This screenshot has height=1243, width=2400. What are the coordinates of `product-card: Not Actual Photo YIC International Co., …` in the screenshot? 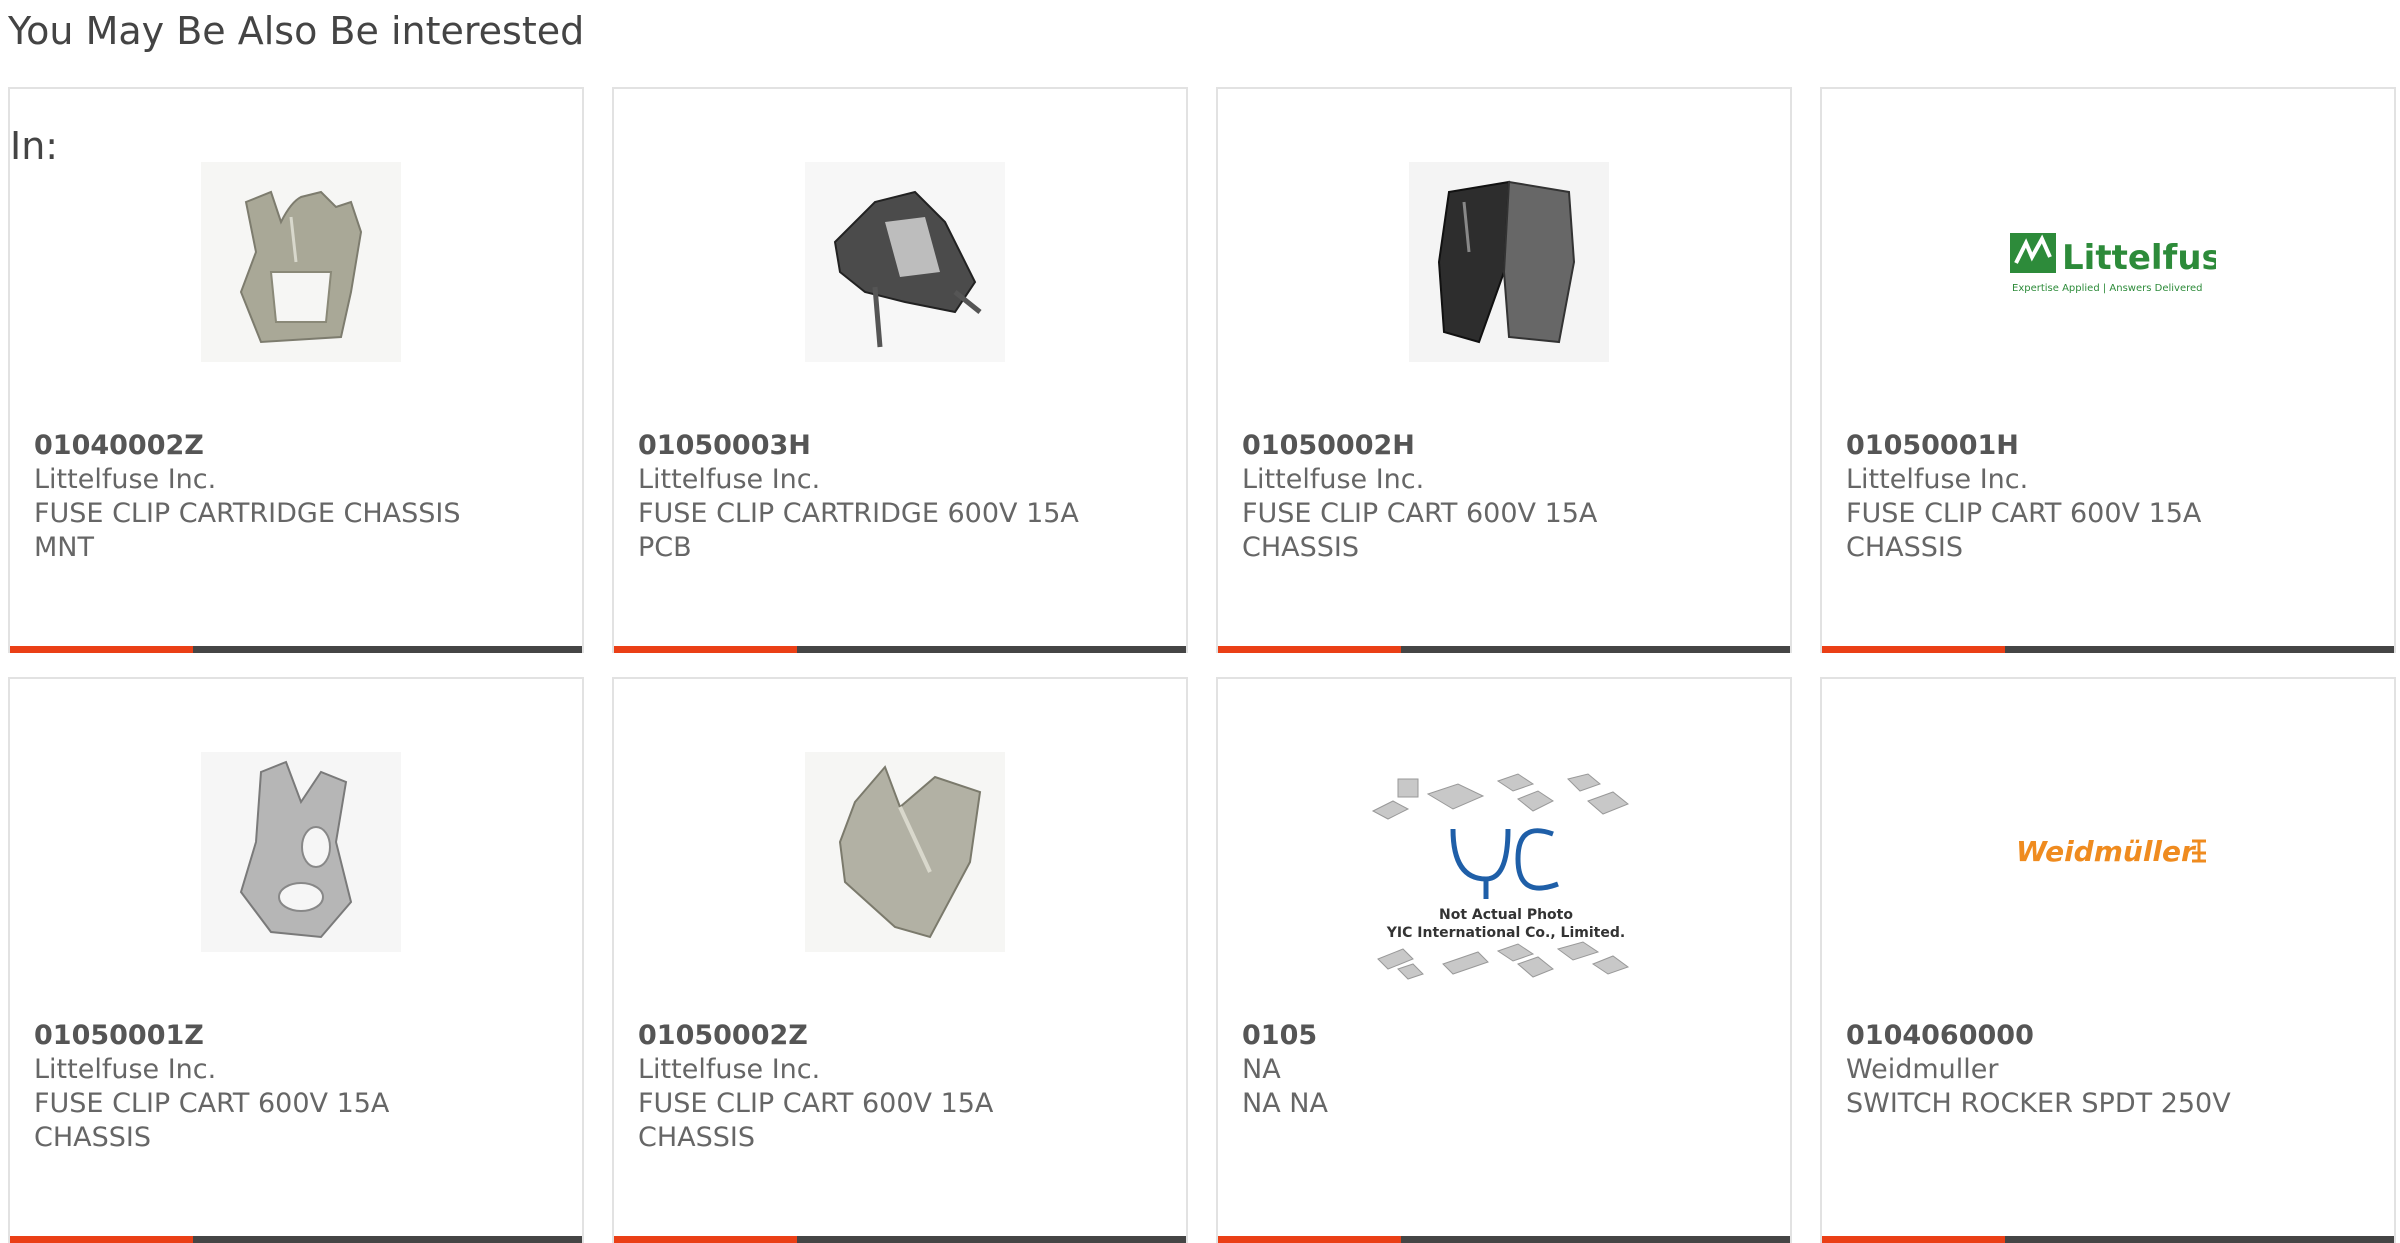 It's located at (1504, 960).